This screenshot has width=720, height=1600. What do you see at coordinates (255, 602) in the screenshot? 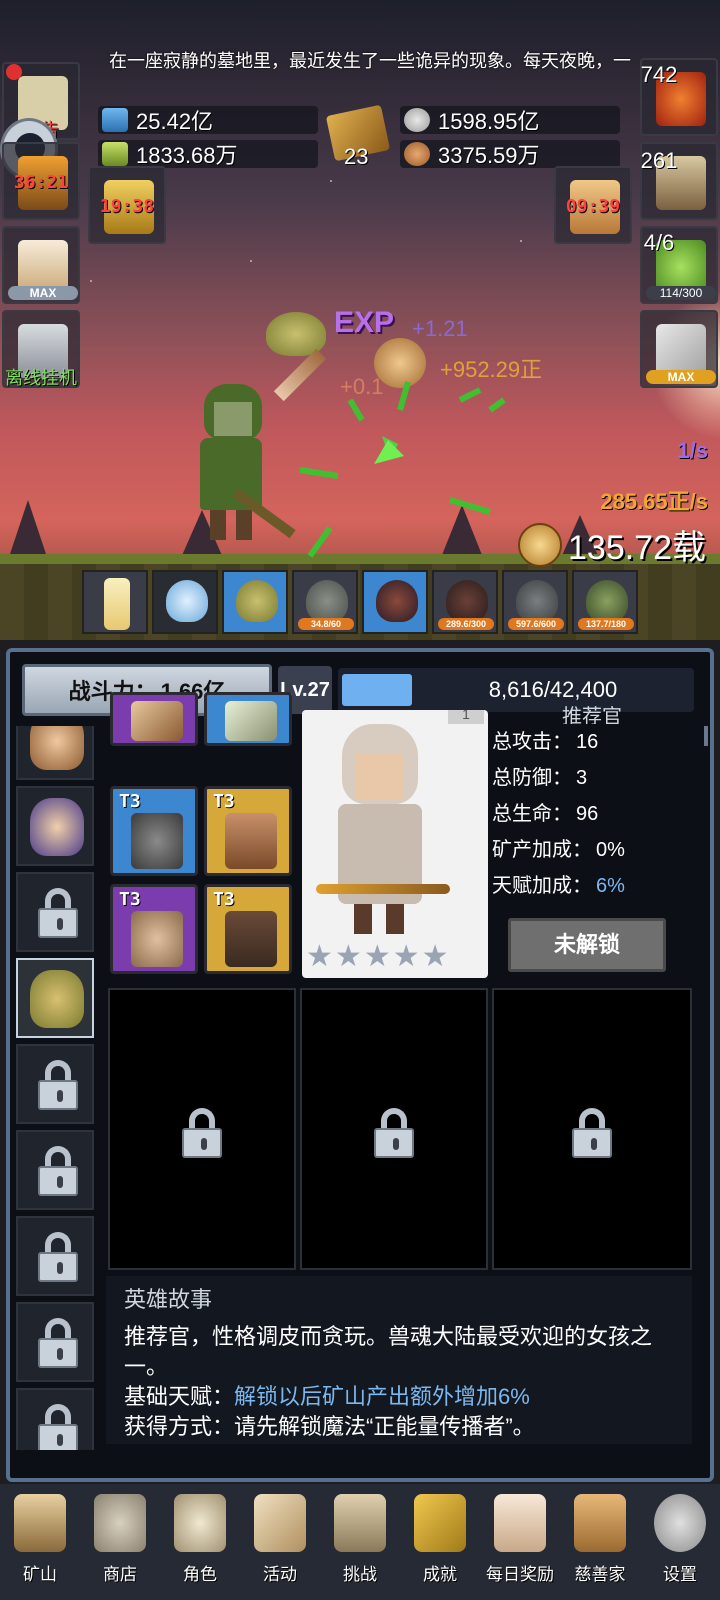
I see `monster-slot-slime` at bounding box center [255, 602].